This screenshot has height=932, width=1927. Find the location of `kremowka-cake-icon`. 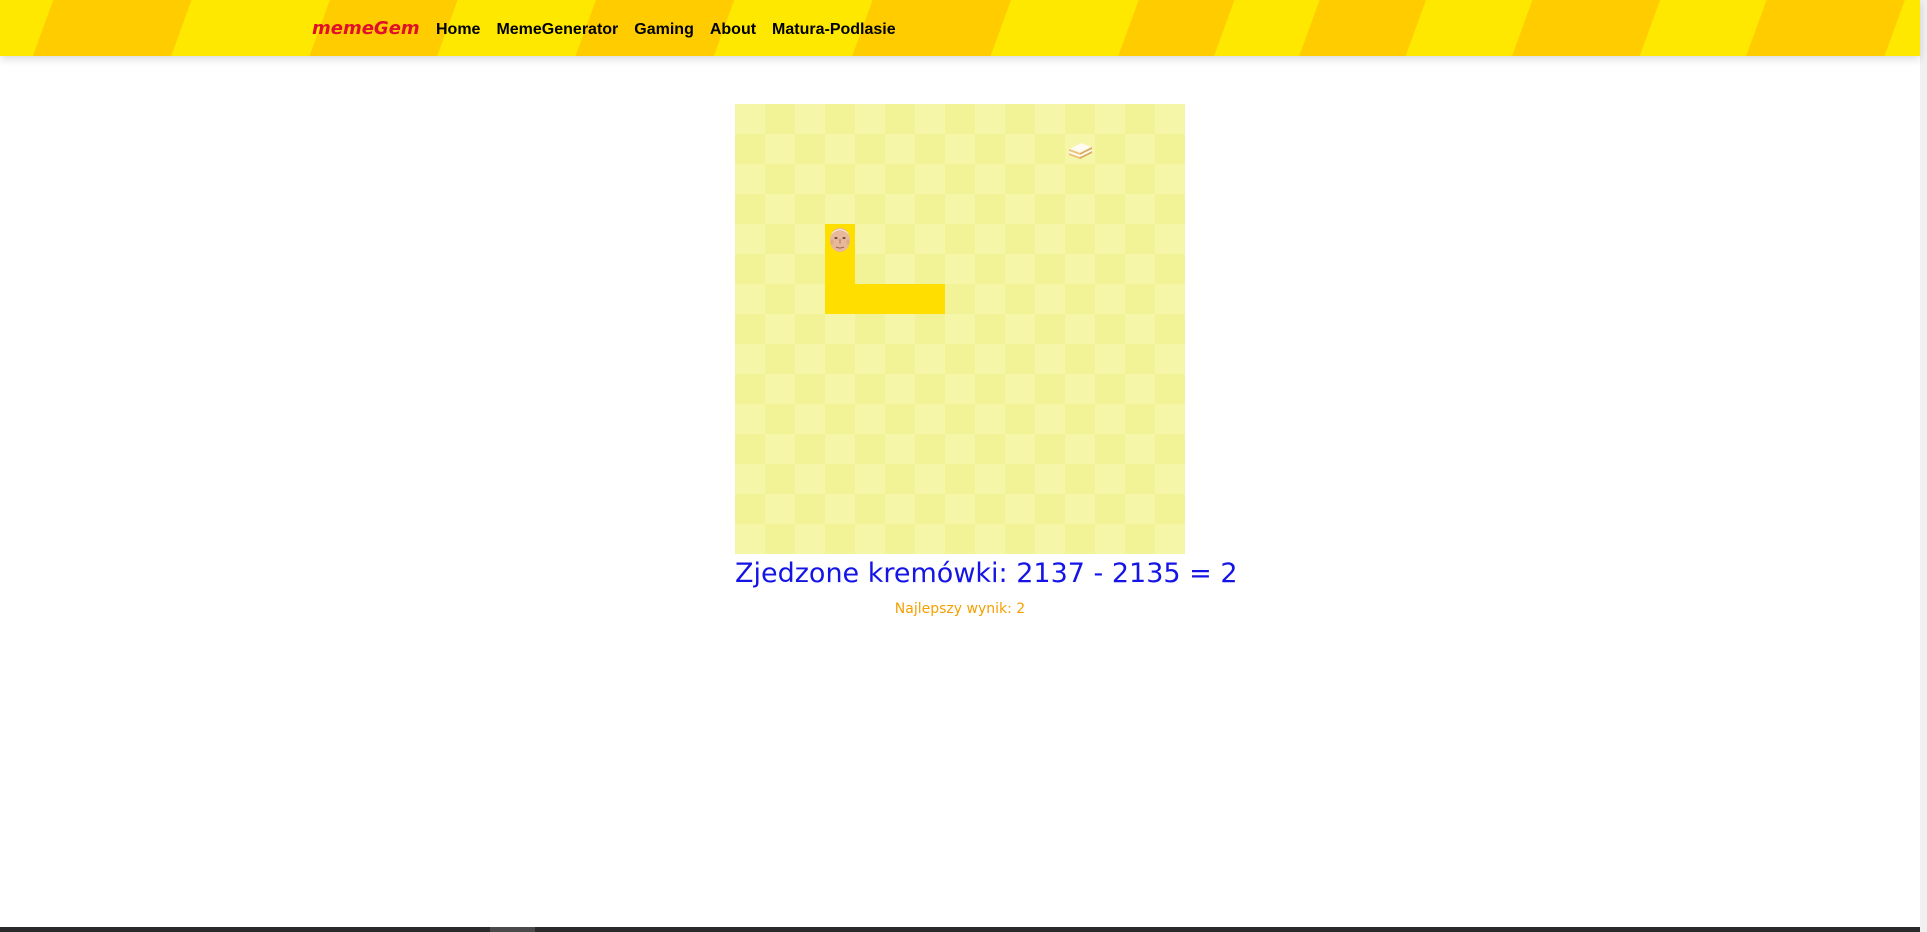

kremowka-cake-icon is located at coordinates (1080, 151).